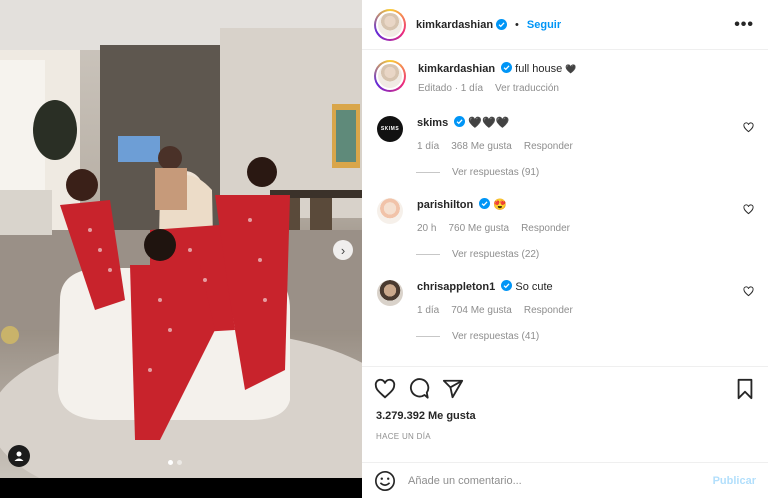 This screenshot has width=768, height=498. Describe the element at coordinates (454, 25) in the screenshot. I see `author-username: kimkardashian` at that location.